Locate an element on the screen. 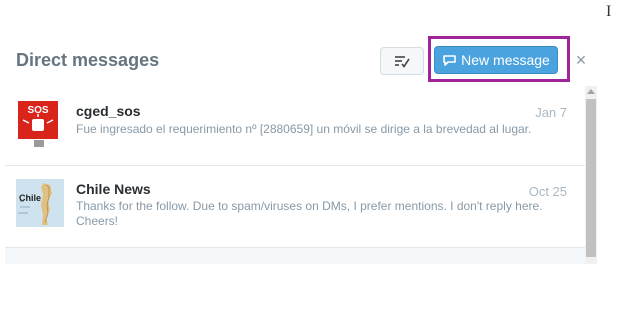 This screenshot has width=620, height=313. text-cursor-icon: I is located at coordinates (609, 11).